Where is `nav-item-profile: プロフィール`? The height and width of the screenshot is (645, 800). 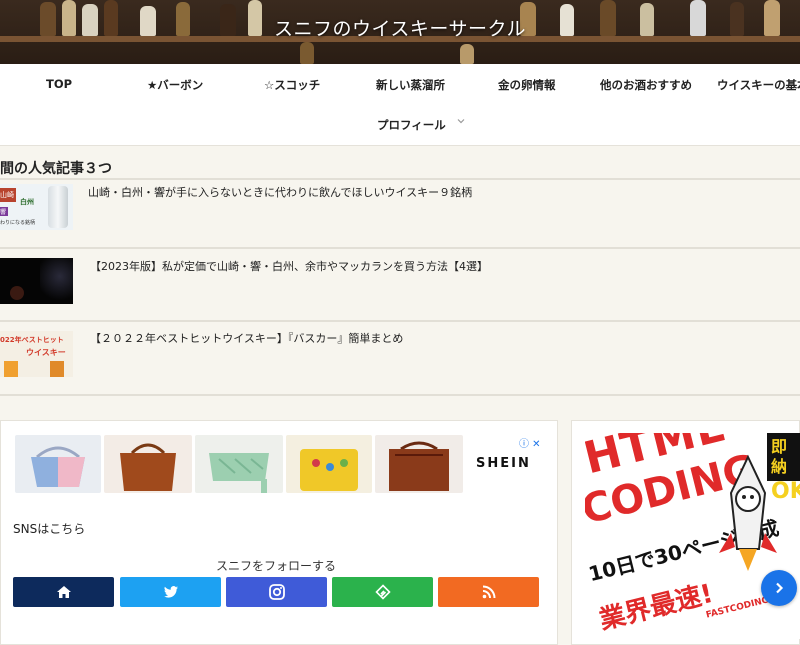
nav-item-profile: プロフィール is located at coordinates (411, 125).